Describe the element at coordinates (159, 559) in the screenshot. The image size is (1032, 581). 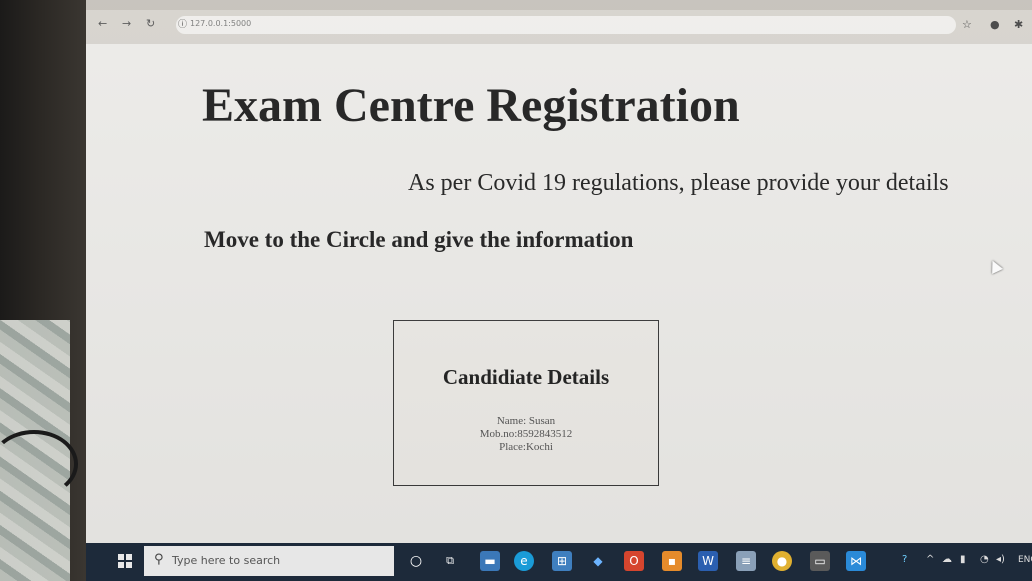
I see `search-icon: ⚲` at that location.